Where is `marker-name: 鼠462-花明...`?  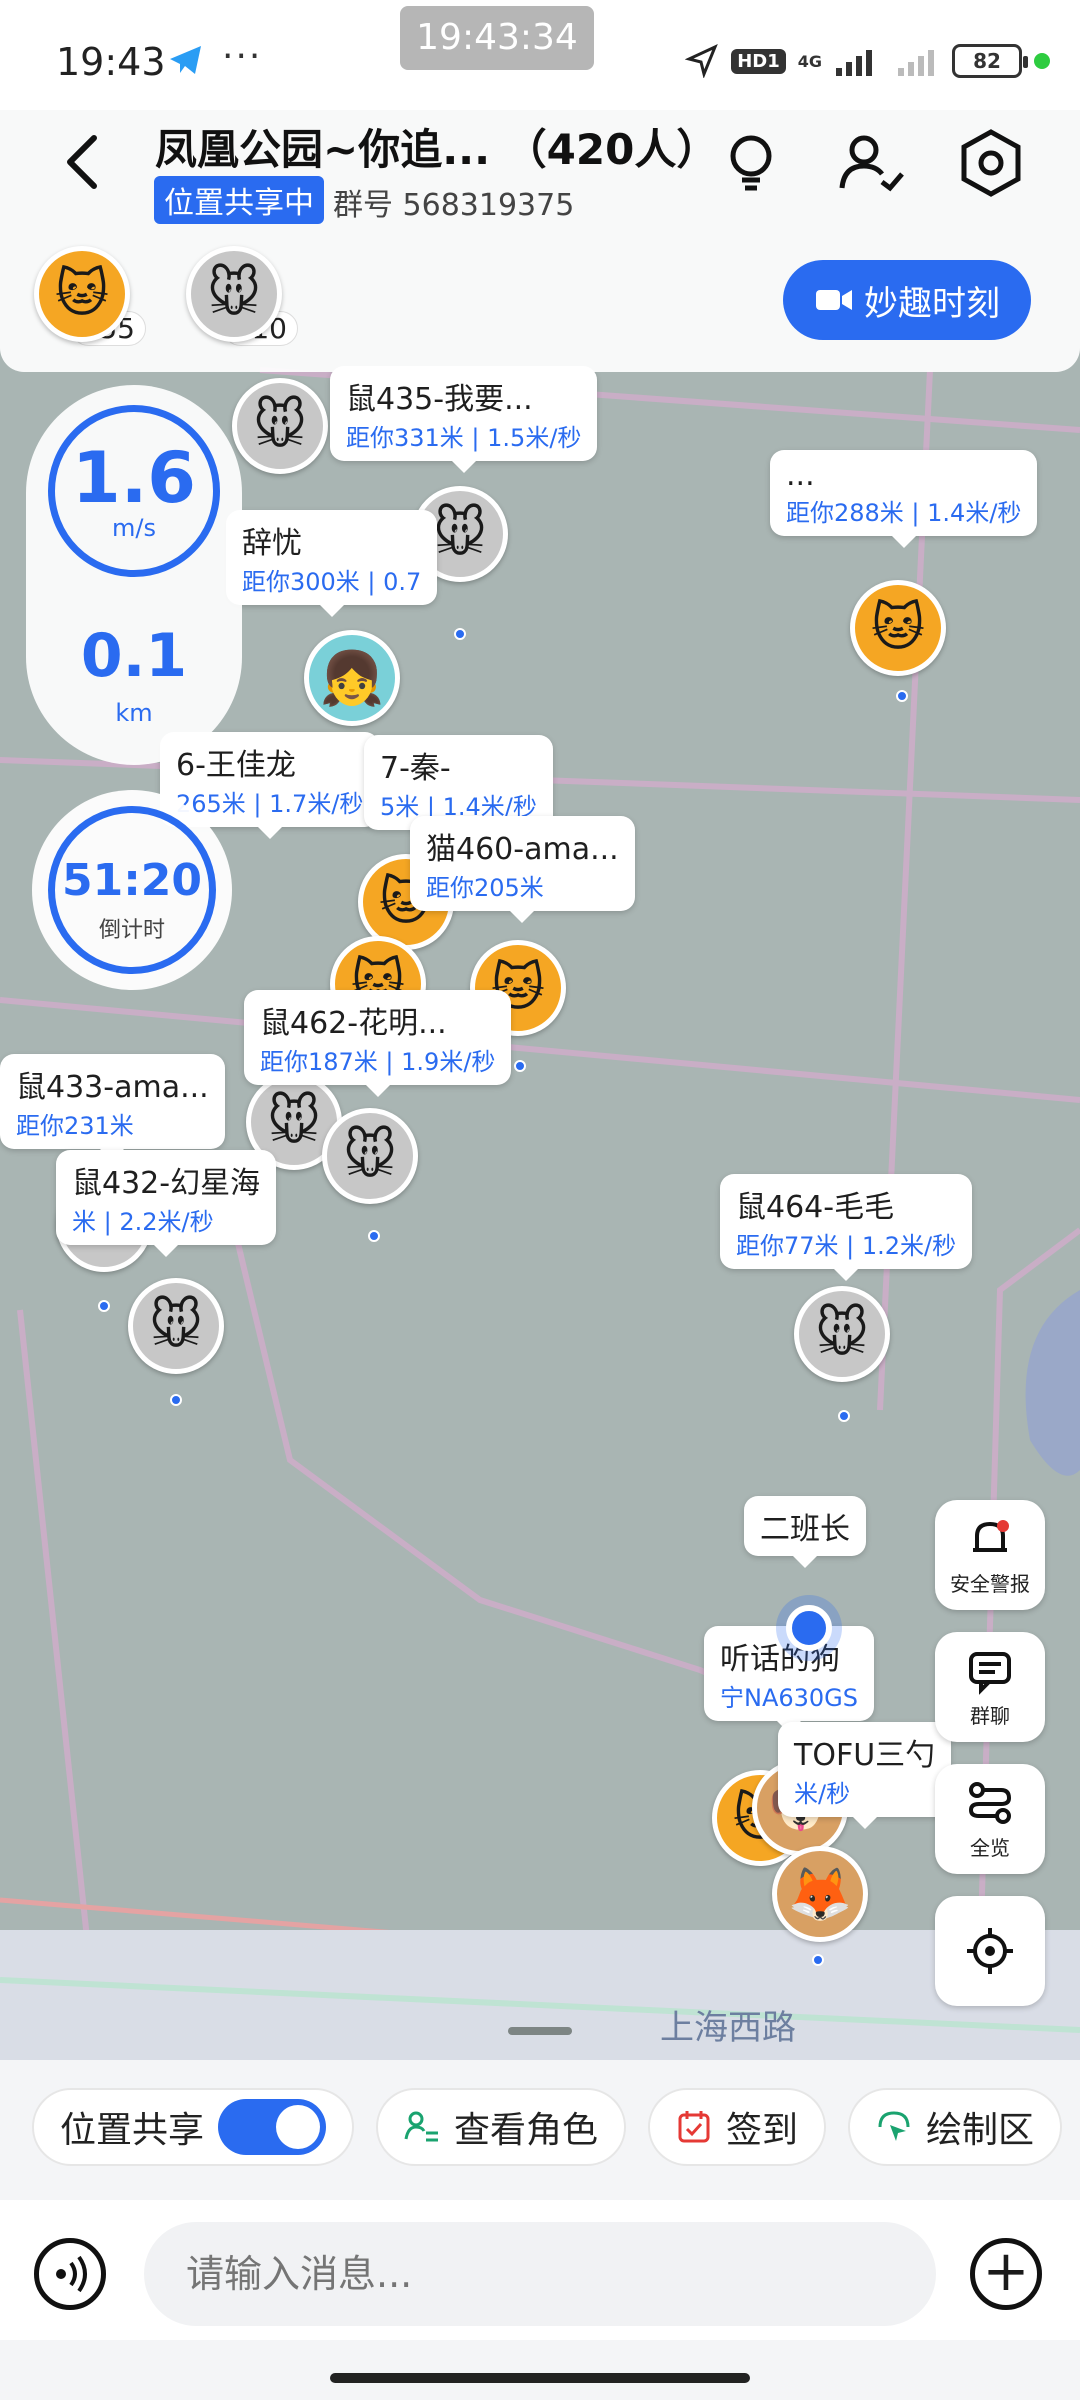 marker-name: 鼠462-花明... is located at coordinates (353, 1023).